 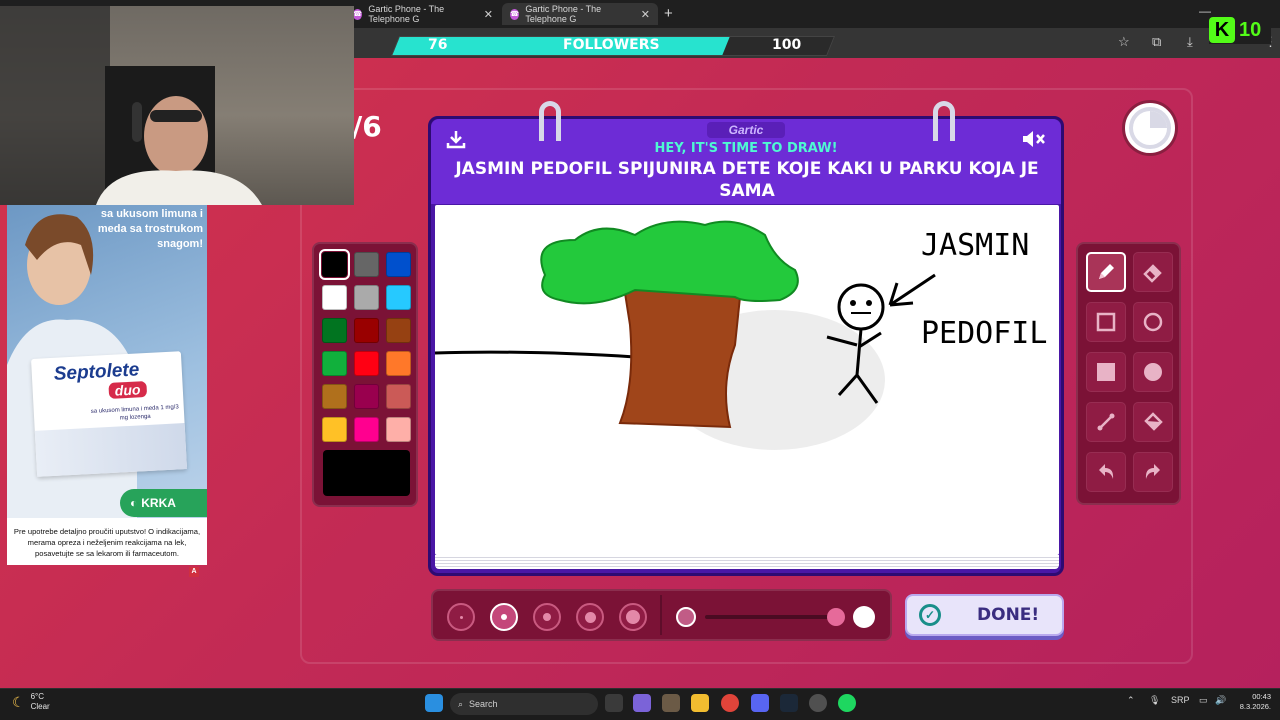 I want to click on search-placeholder: Search, so click(x=483, y=704).